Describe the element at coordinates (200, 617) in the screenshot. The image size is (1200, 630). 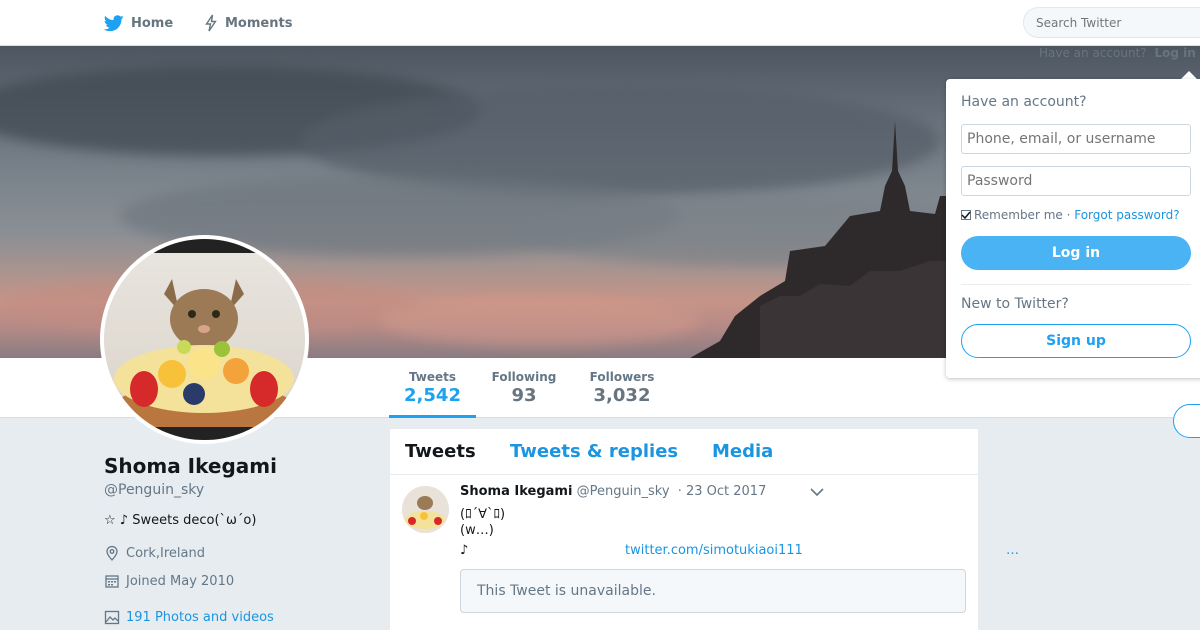
I see `photos-text: 191 Photos and videos` at that location.